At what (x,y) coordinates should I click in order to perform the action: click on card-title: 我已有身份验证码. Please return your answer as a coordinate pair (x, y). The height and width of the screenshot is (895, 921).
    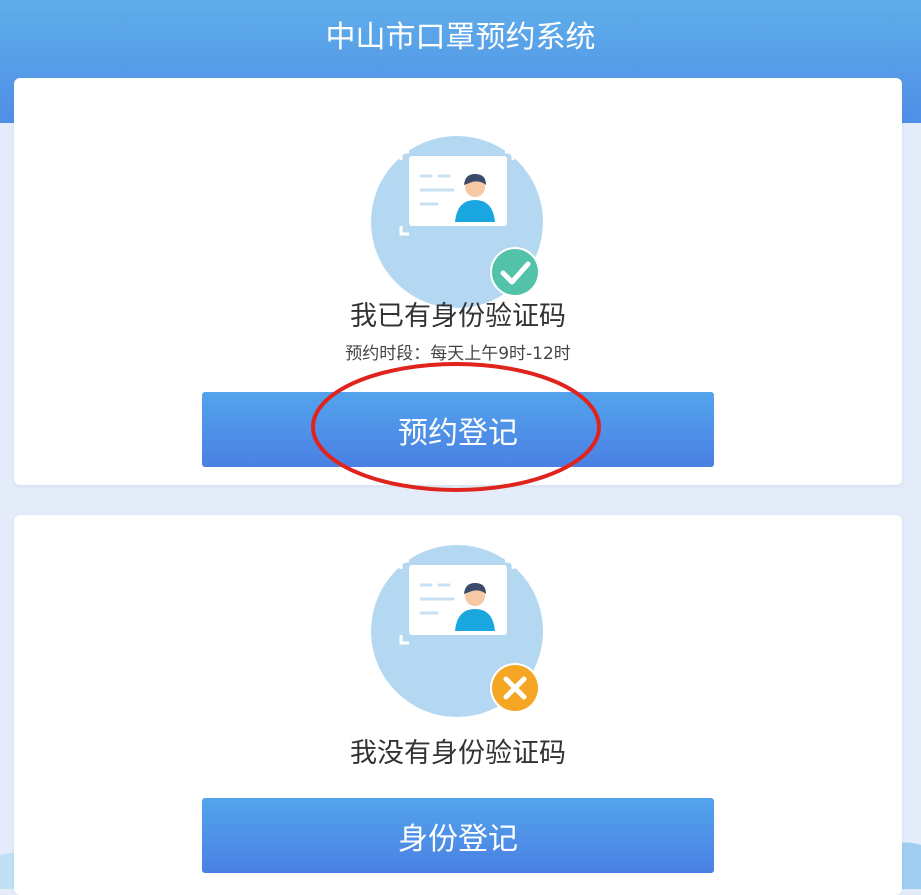
    Looking at the image, I should click on (458, 316).